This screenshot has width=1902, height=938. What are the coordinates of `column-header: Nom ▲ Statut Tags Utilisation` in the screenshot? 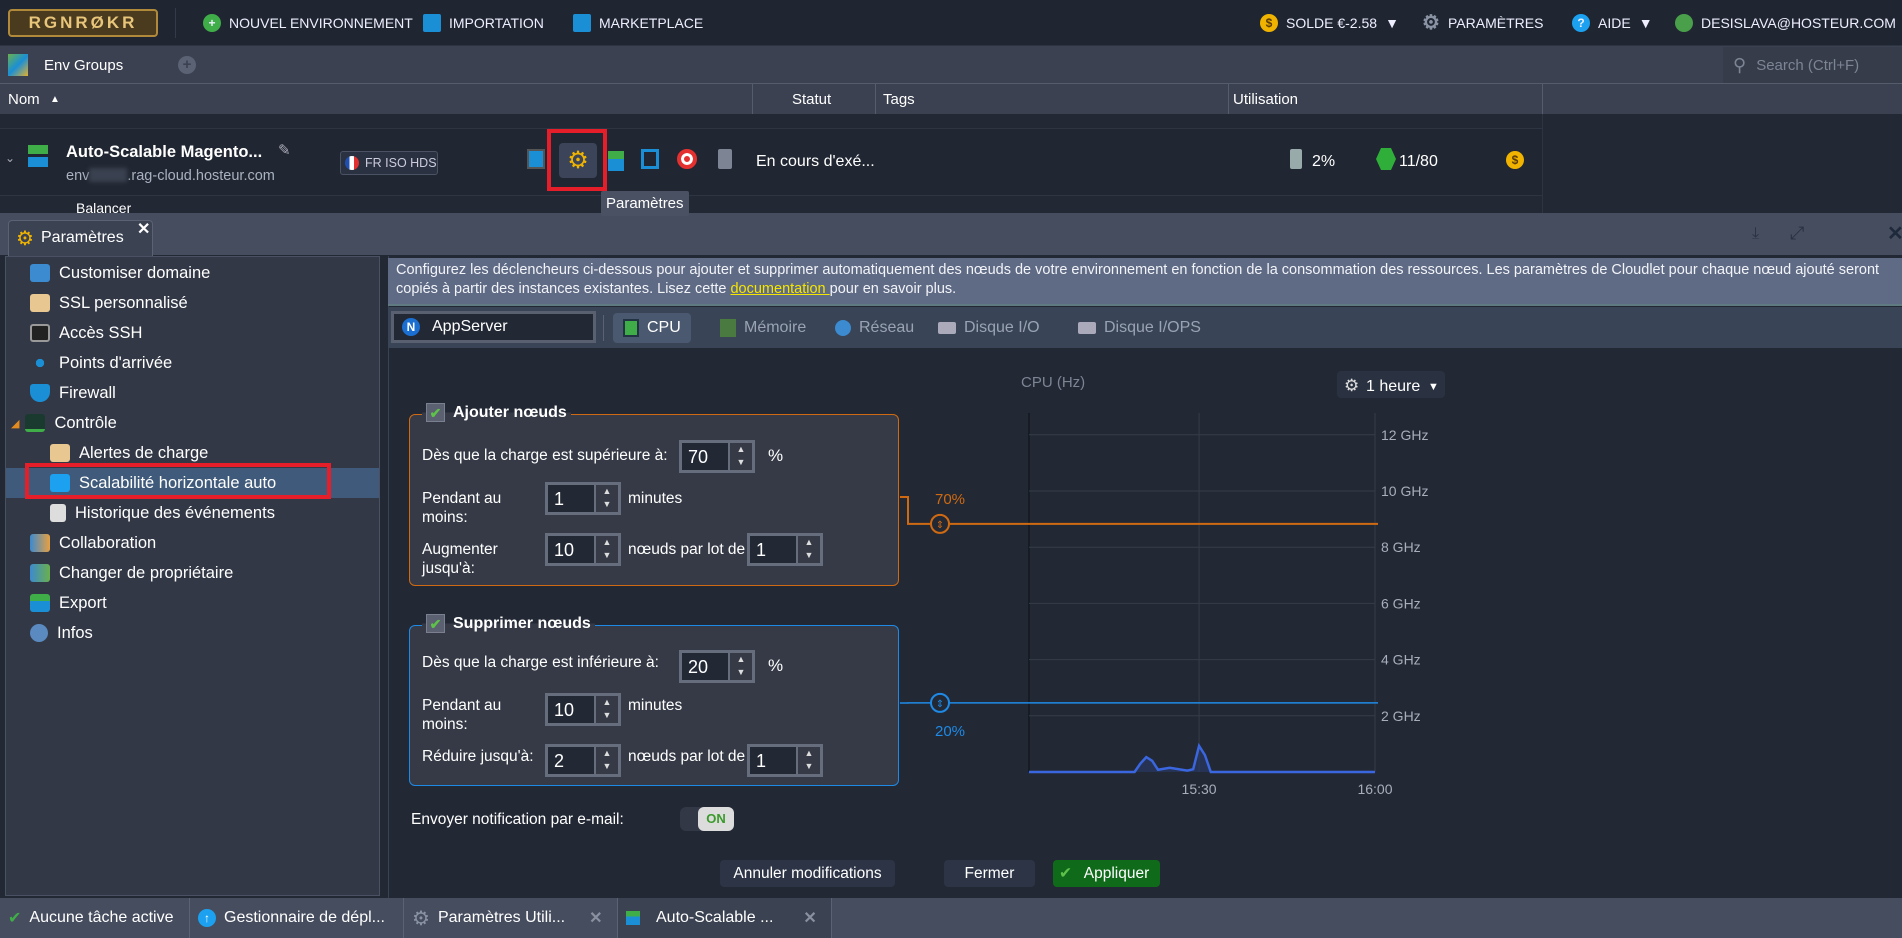 It's located at (951, 99).